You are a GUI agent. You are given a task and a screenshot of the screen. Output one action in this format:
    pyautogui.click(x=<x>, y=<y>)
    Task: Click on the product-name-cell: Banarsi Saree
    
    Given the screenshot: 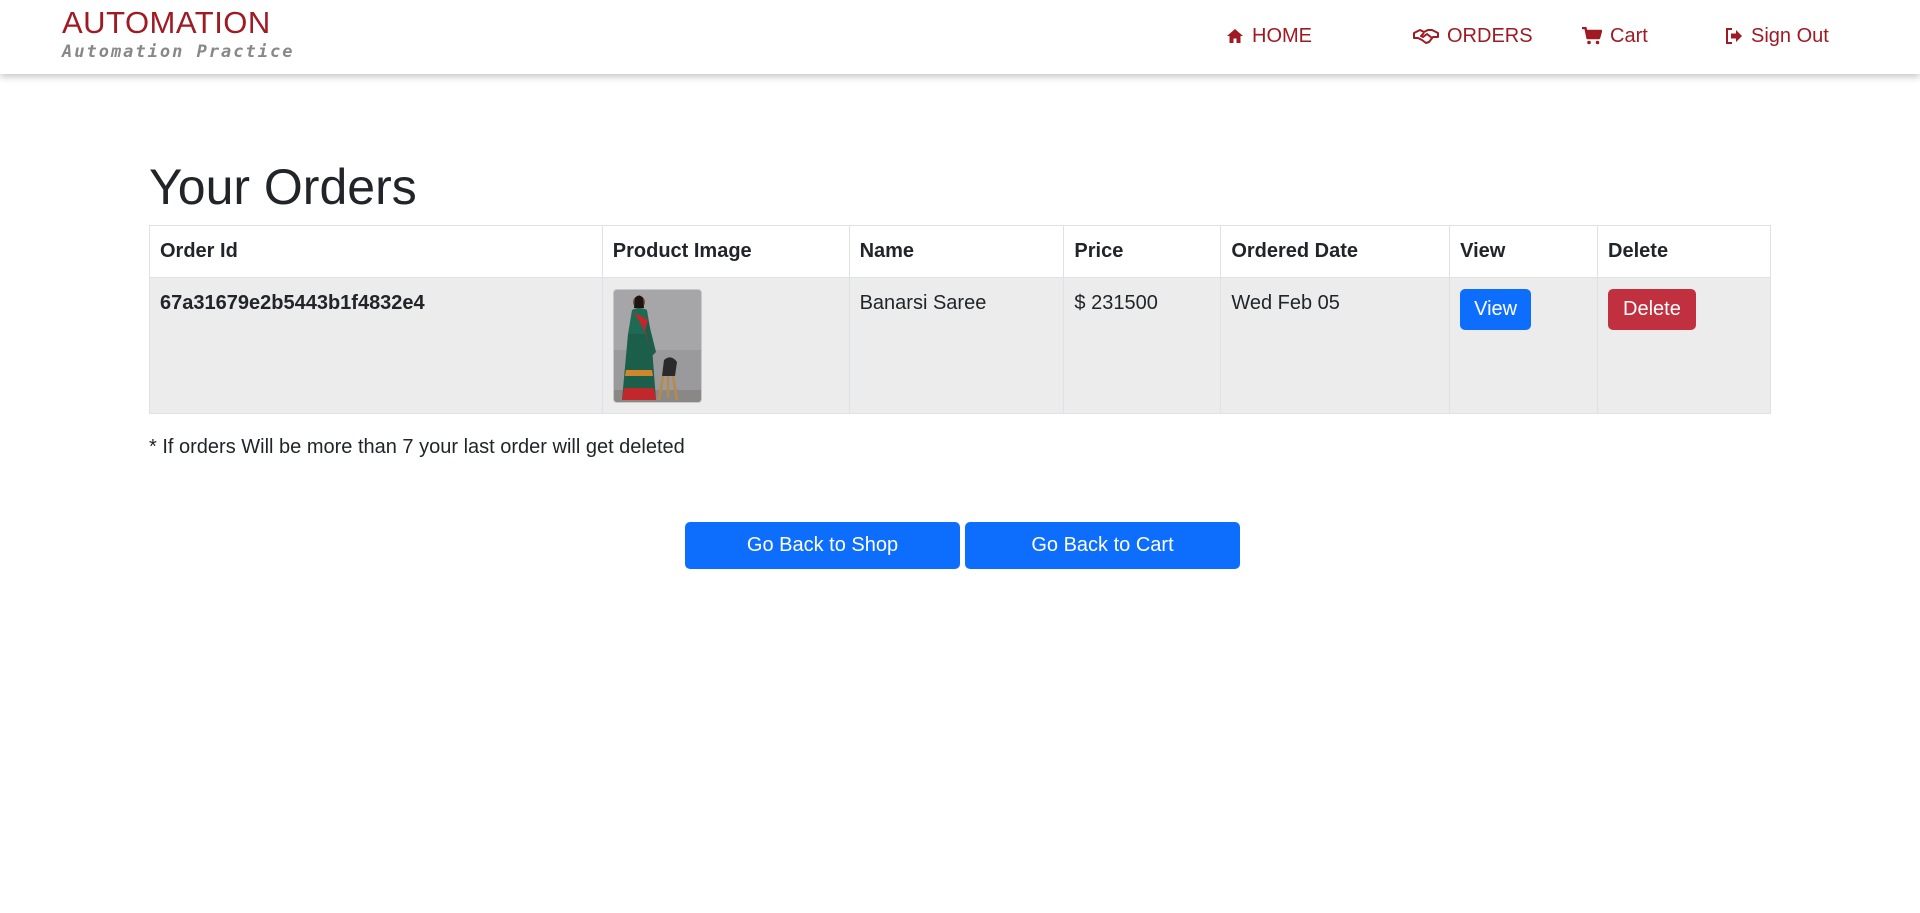 What is the action you would take?
    pyautogui.click(x=956, y=345)
    